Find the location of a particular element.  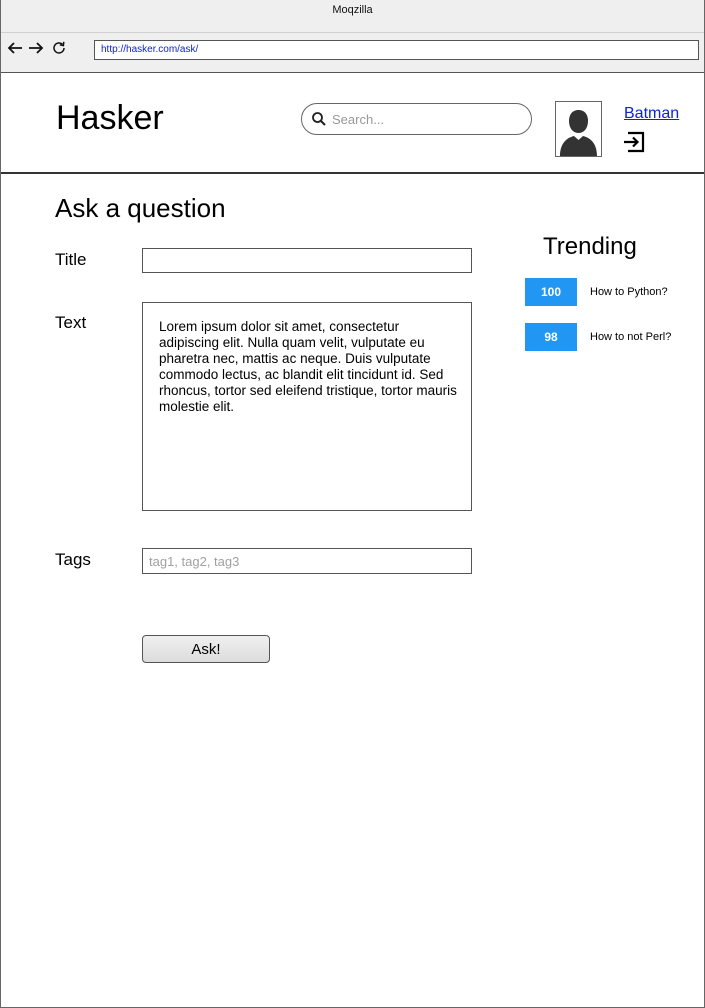

avatar is located at coordinates (578, 129).